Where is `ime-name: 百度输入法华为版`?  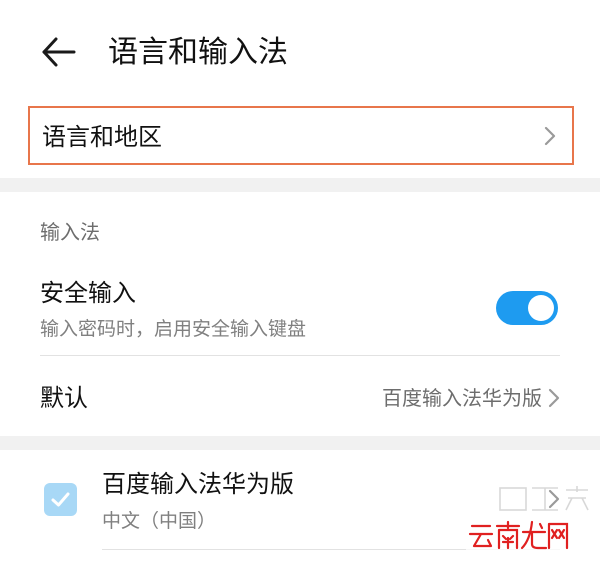
ime-name: 百度输入法华为版 is located at coordinates (198, 484).